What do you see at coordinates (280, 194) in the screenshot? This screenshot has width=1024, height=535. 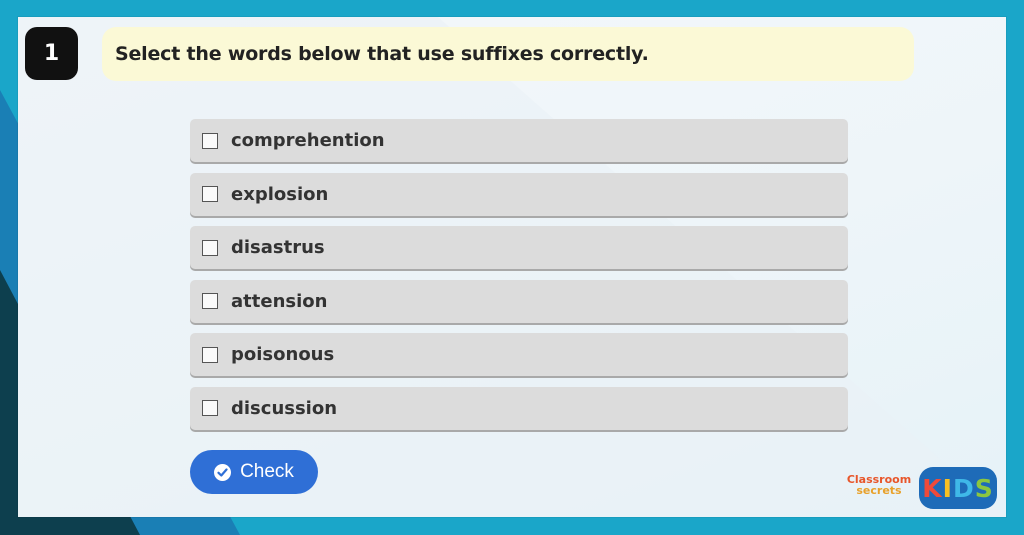 I see `option-label: explosion` at bounding box center [280, 194].